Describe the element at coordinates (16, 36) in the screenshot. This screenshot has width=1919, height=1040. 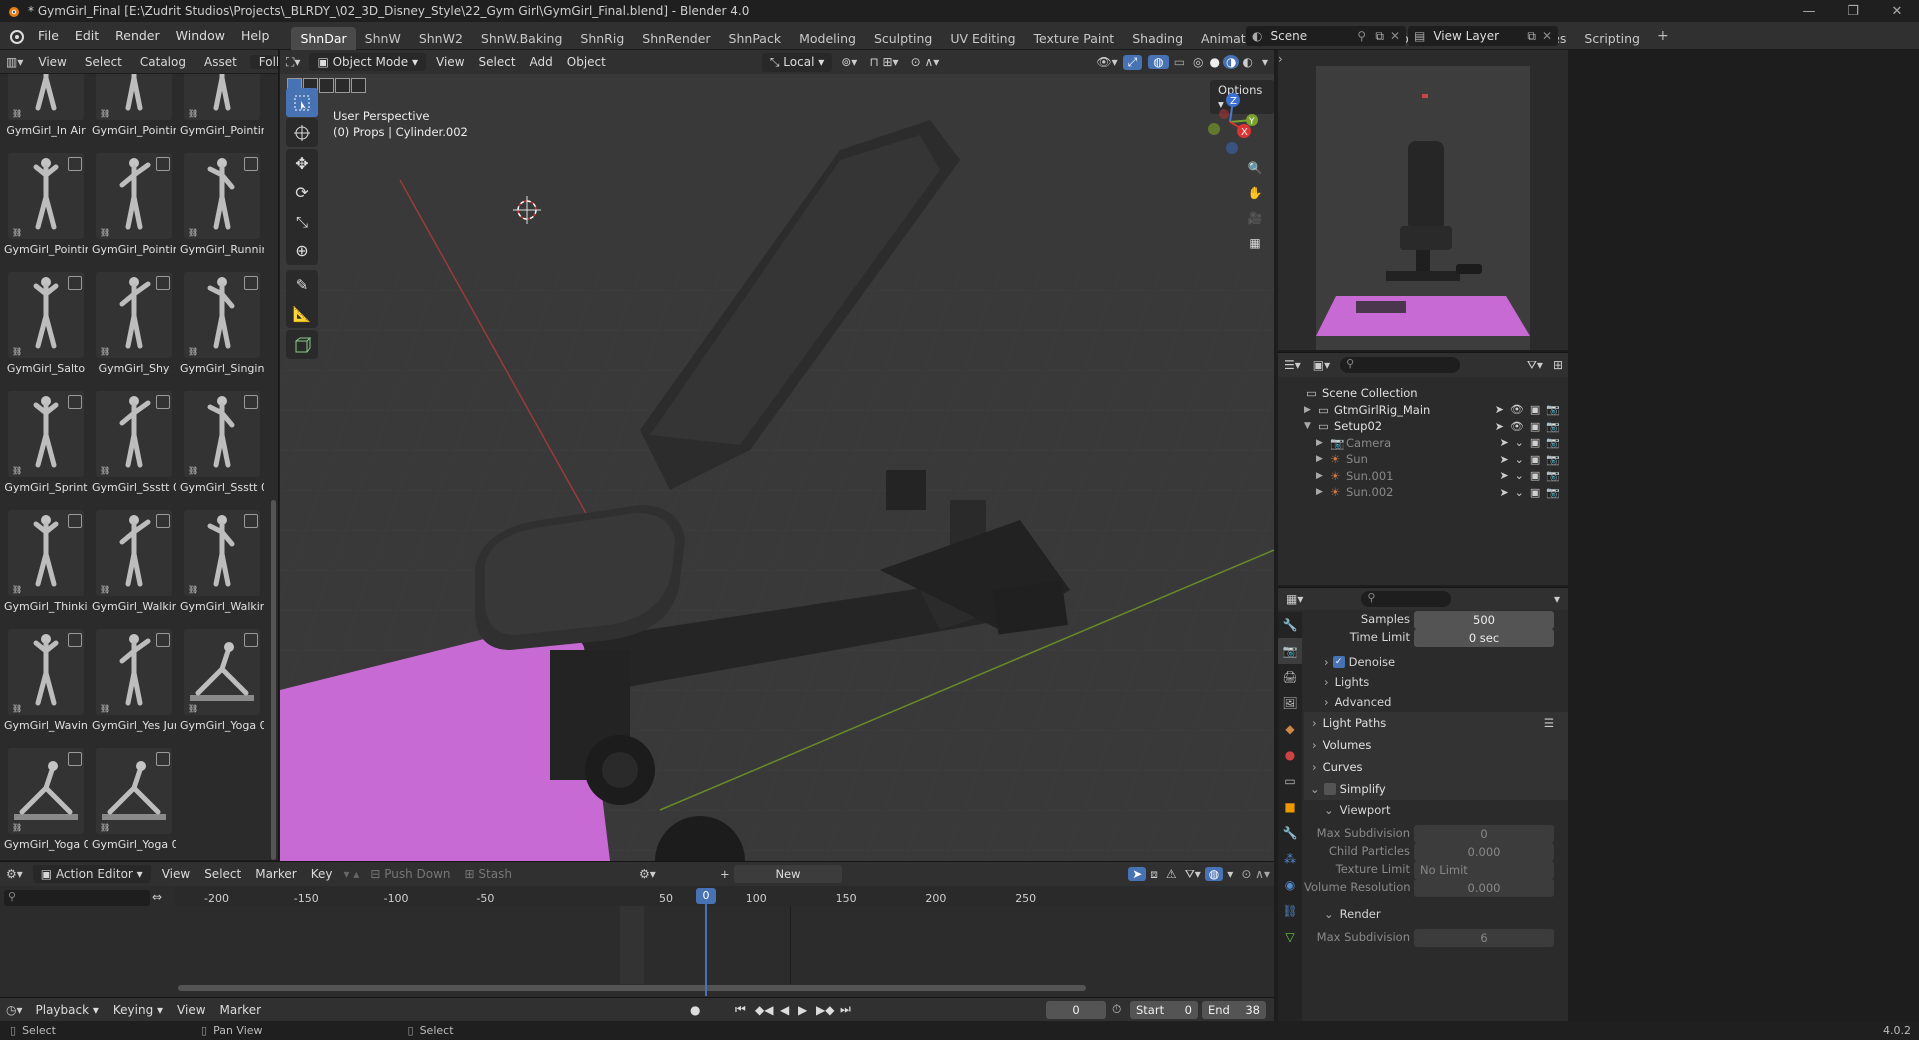
I see `blender-menu-icon` at that location.